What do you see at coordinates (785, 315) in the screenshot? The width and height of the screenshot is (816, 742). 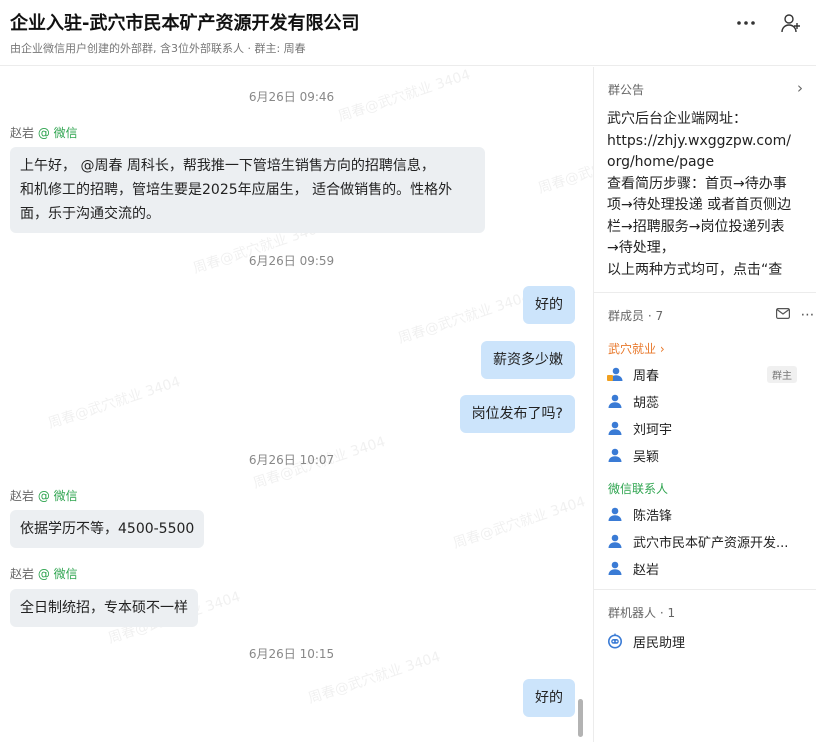 I see `mail-icon` at bounding box center [785, 315].